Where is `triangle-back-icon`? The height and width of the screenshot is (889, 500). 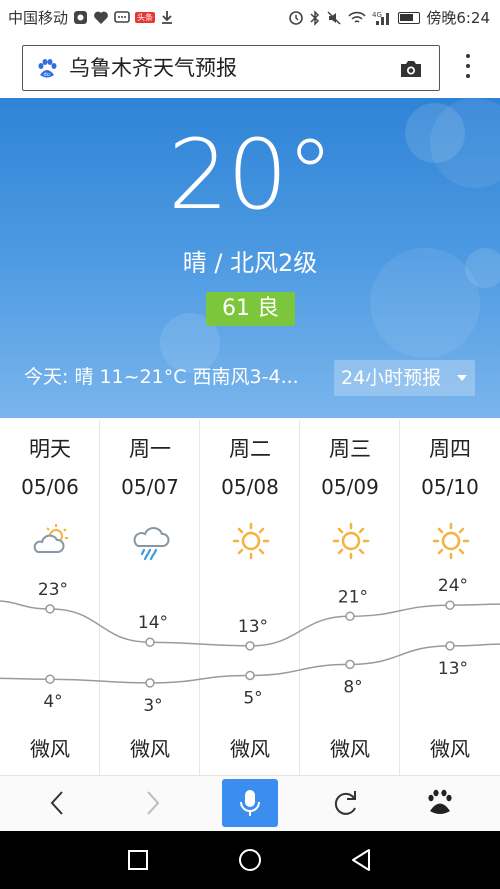 triangle-back-icon is located at coordinates (361, 860).